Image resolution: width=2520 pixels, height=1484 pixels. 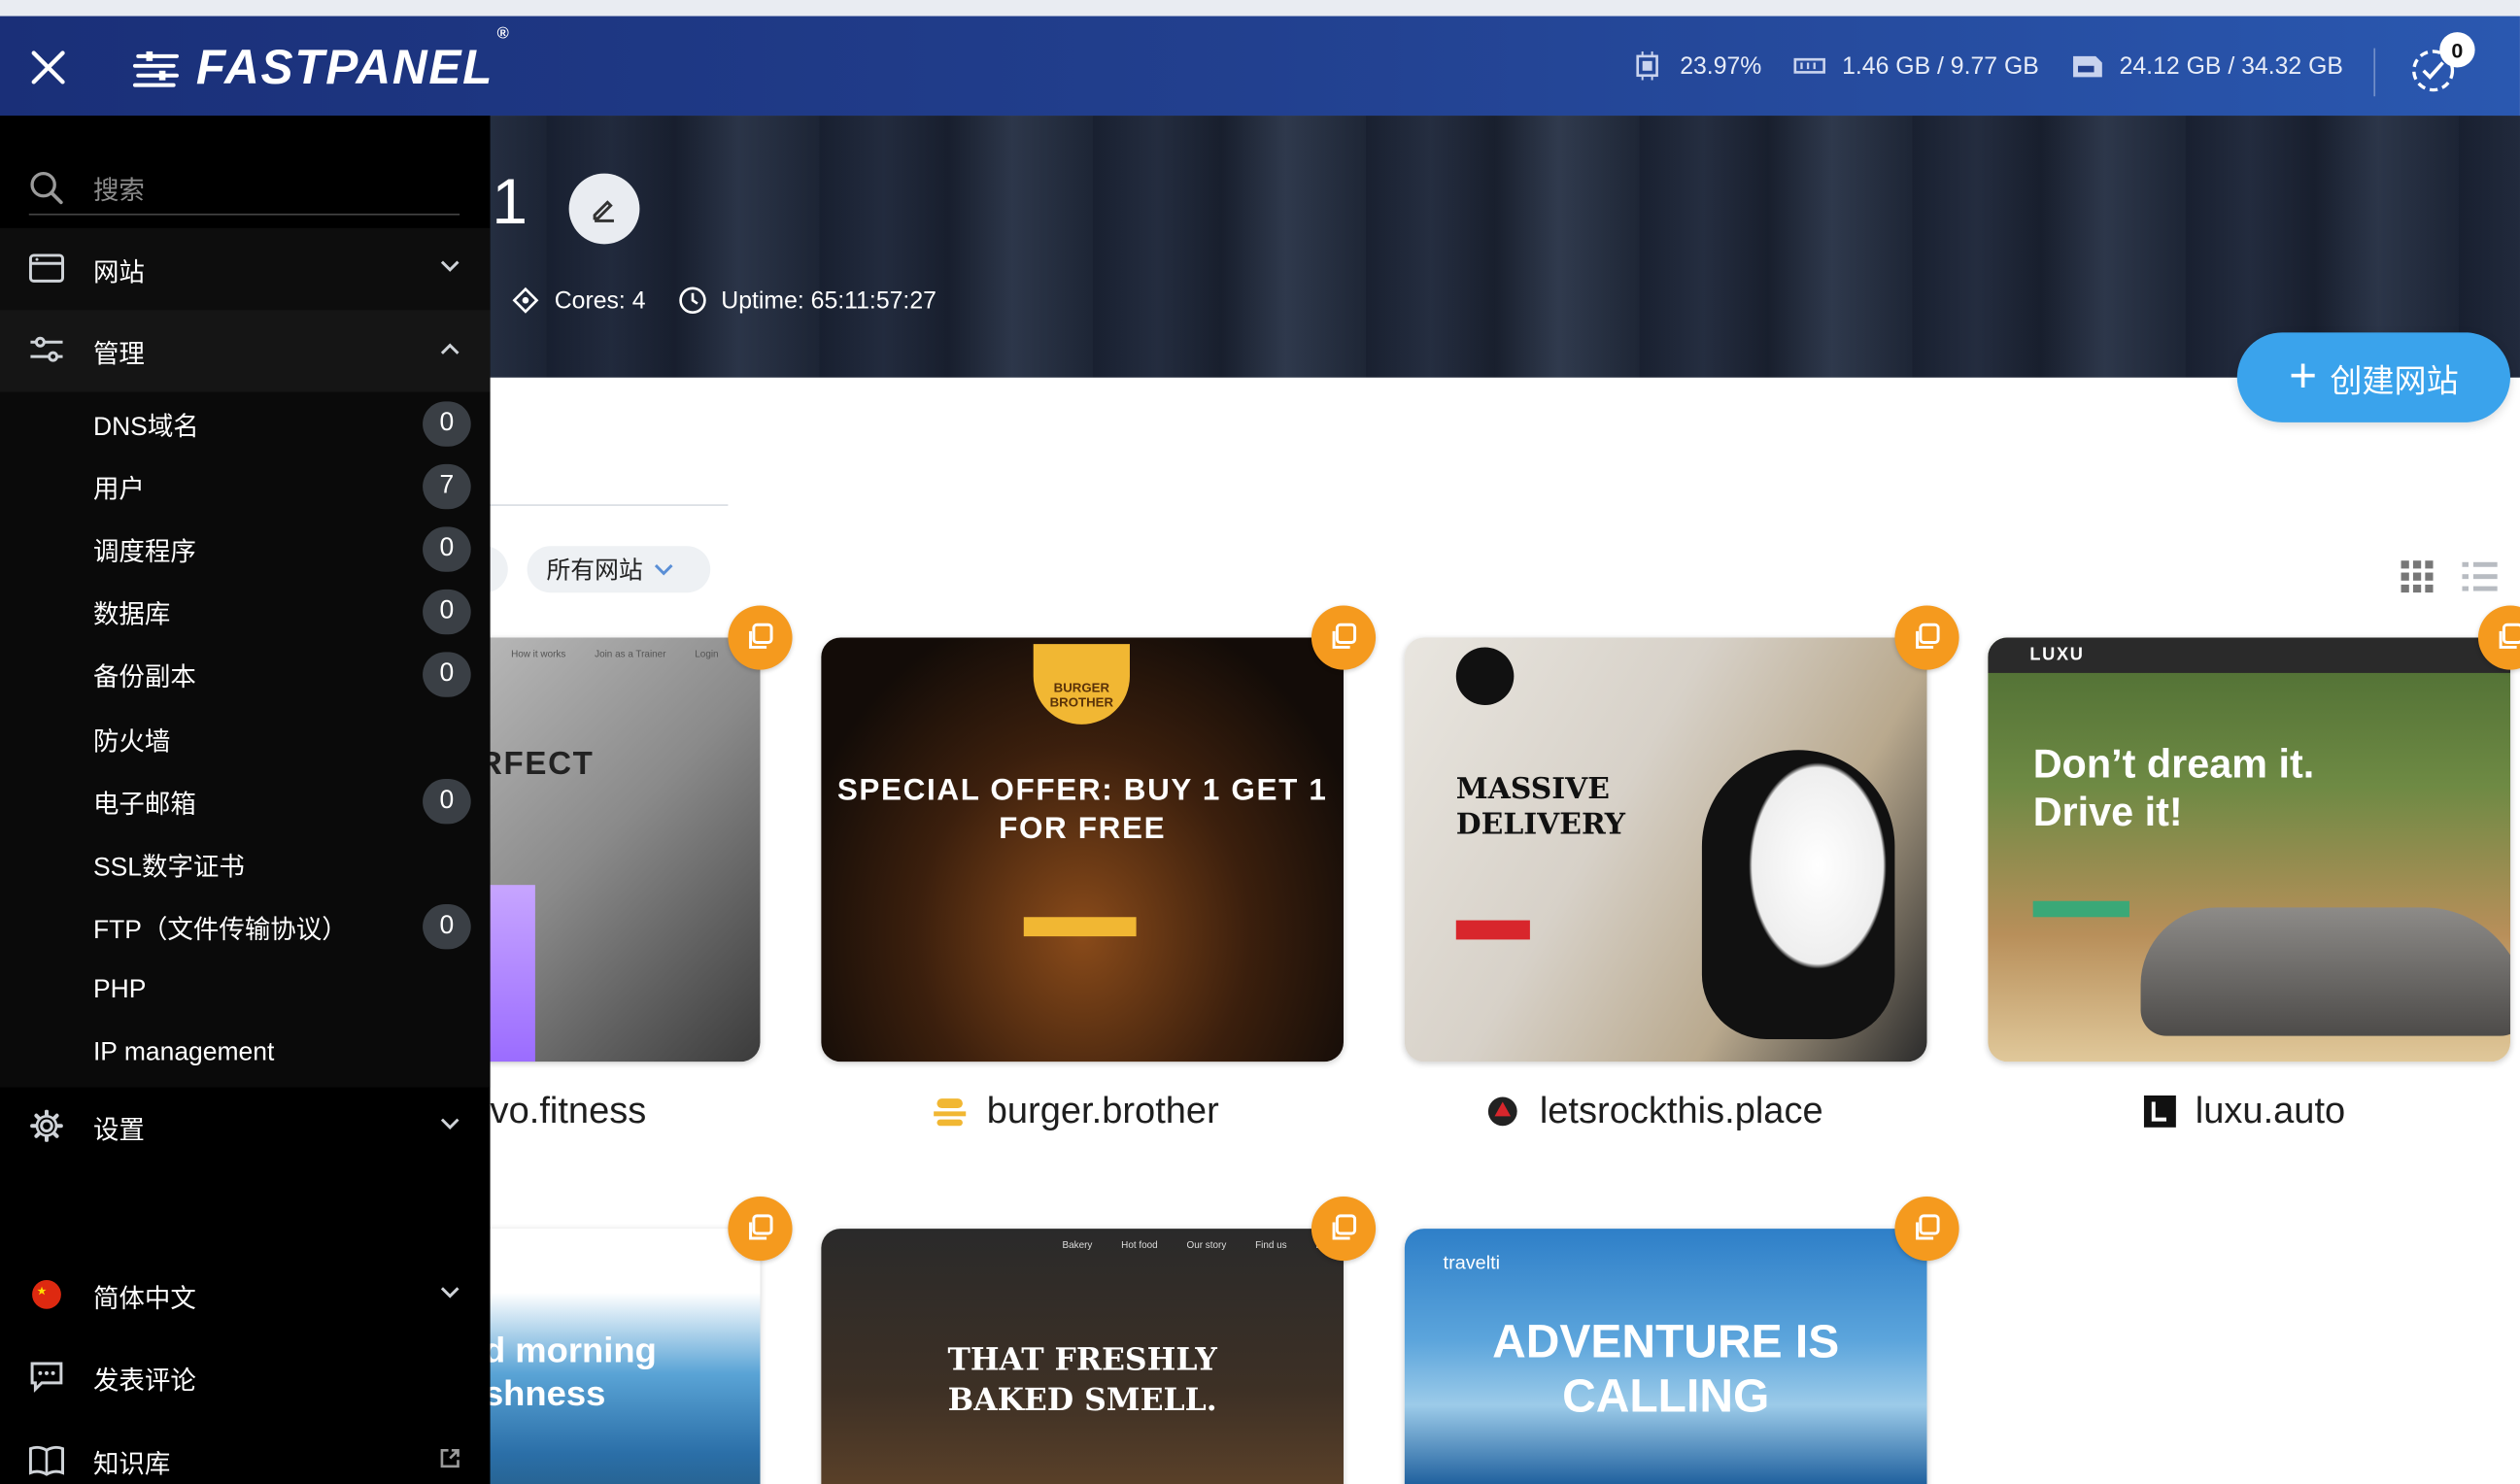 What do you see at coordinates (245, 1295) in the screenshot?
I see `sidebar-language-selector: 简体中文` at bounding box center [245, 1295].